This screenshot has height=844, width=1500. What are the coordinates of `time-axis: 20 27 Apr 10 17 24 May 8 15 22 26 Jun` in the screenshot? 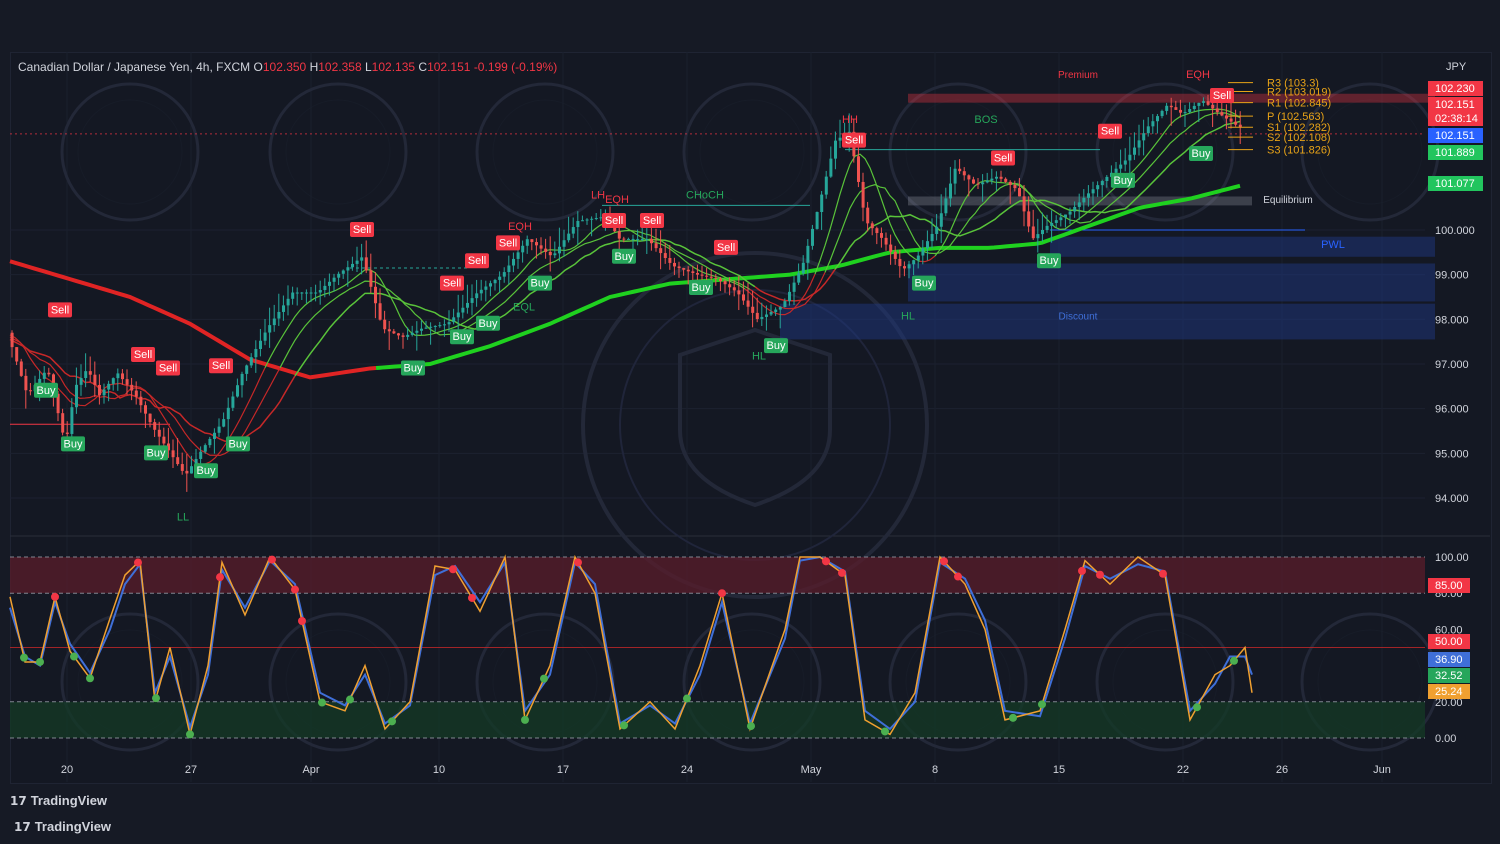 It's located at (726, 770).